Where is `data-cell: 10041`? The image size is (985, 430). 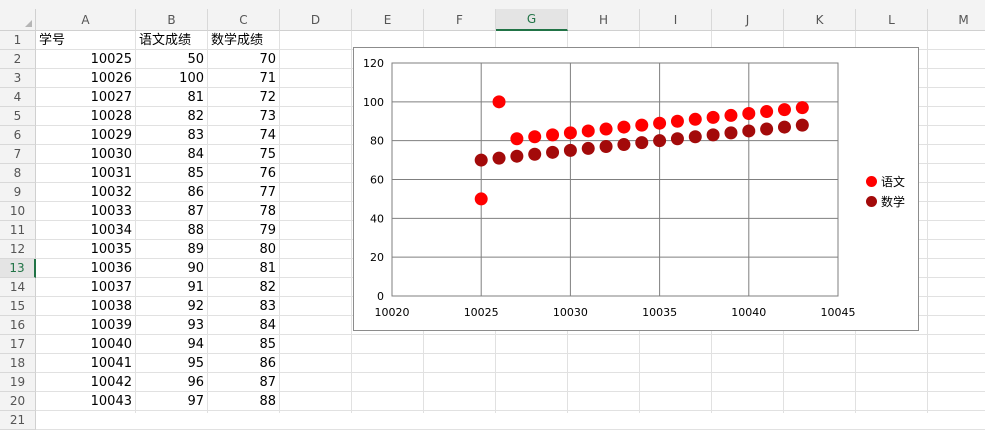
data-cell: 10041 is located at coordinates (85, 363).